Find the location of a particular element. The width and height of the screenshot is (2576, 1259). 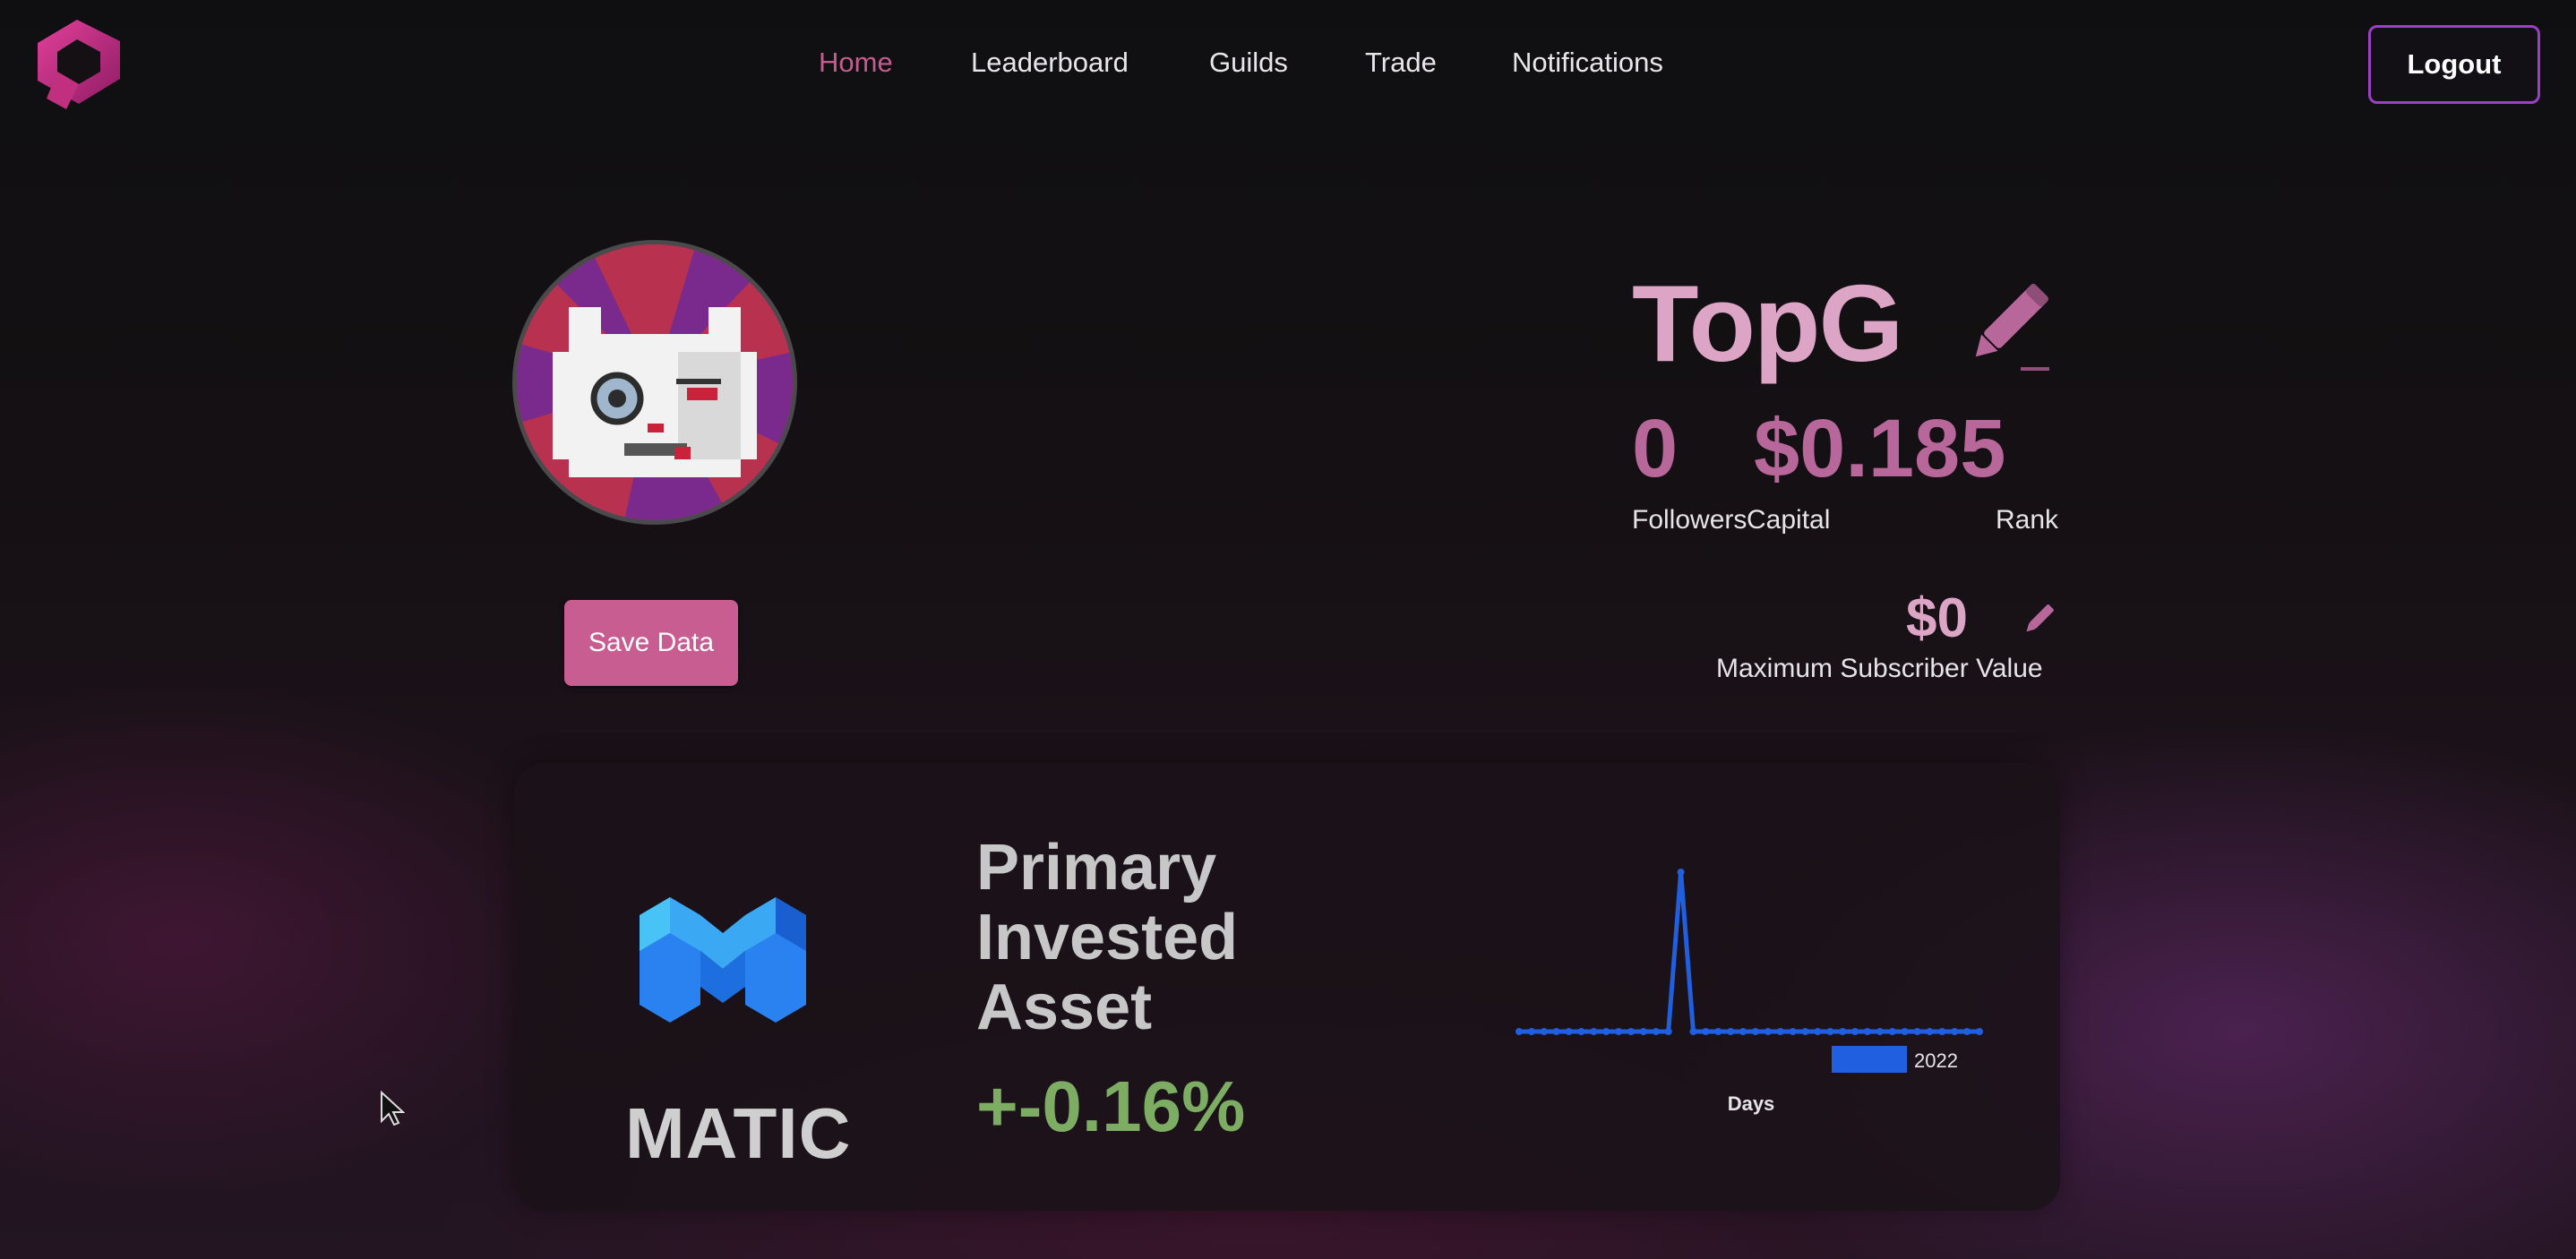

nav-home: Home is located at coordinates (856, 63).